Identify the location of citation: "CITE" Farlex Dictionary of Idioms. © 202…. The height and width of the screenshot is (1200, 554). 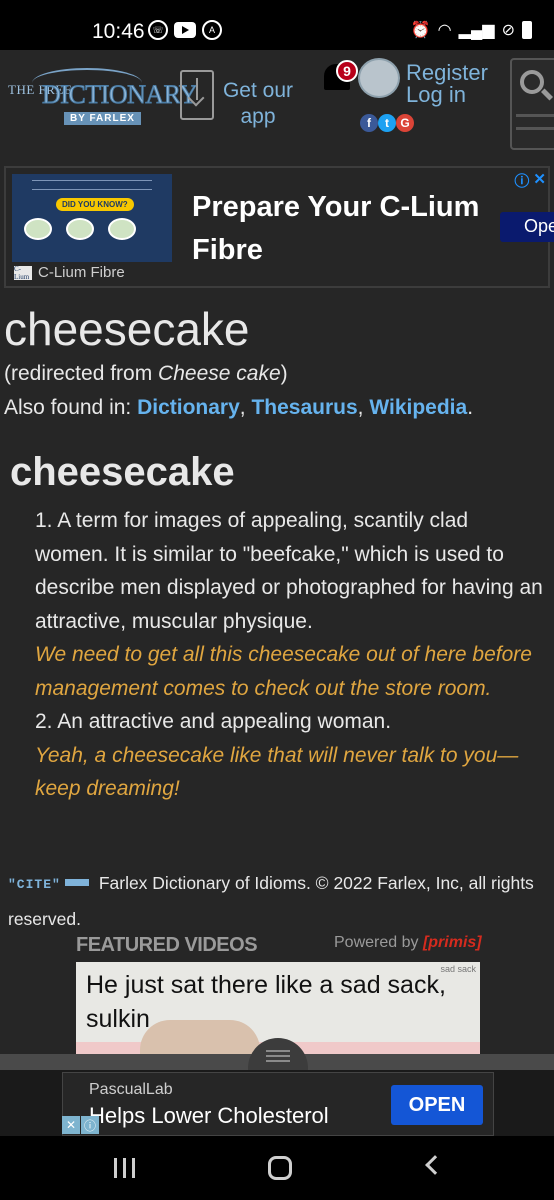
(278, 901).